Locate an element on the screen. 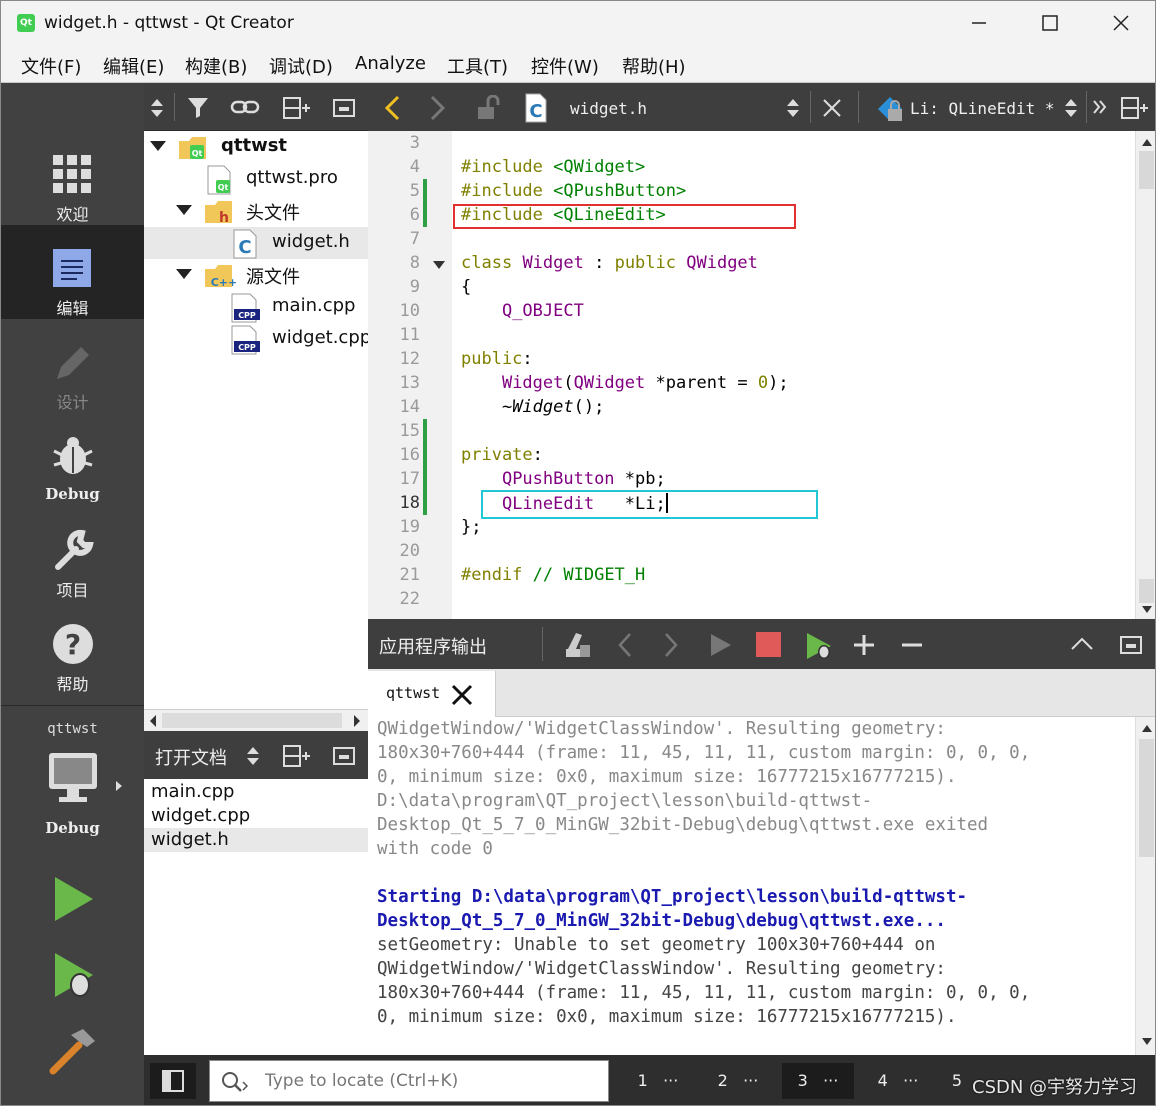 This screenshot has width=1156, height=1106. horizontal-scrollbar is located at coordinates (256, 720).